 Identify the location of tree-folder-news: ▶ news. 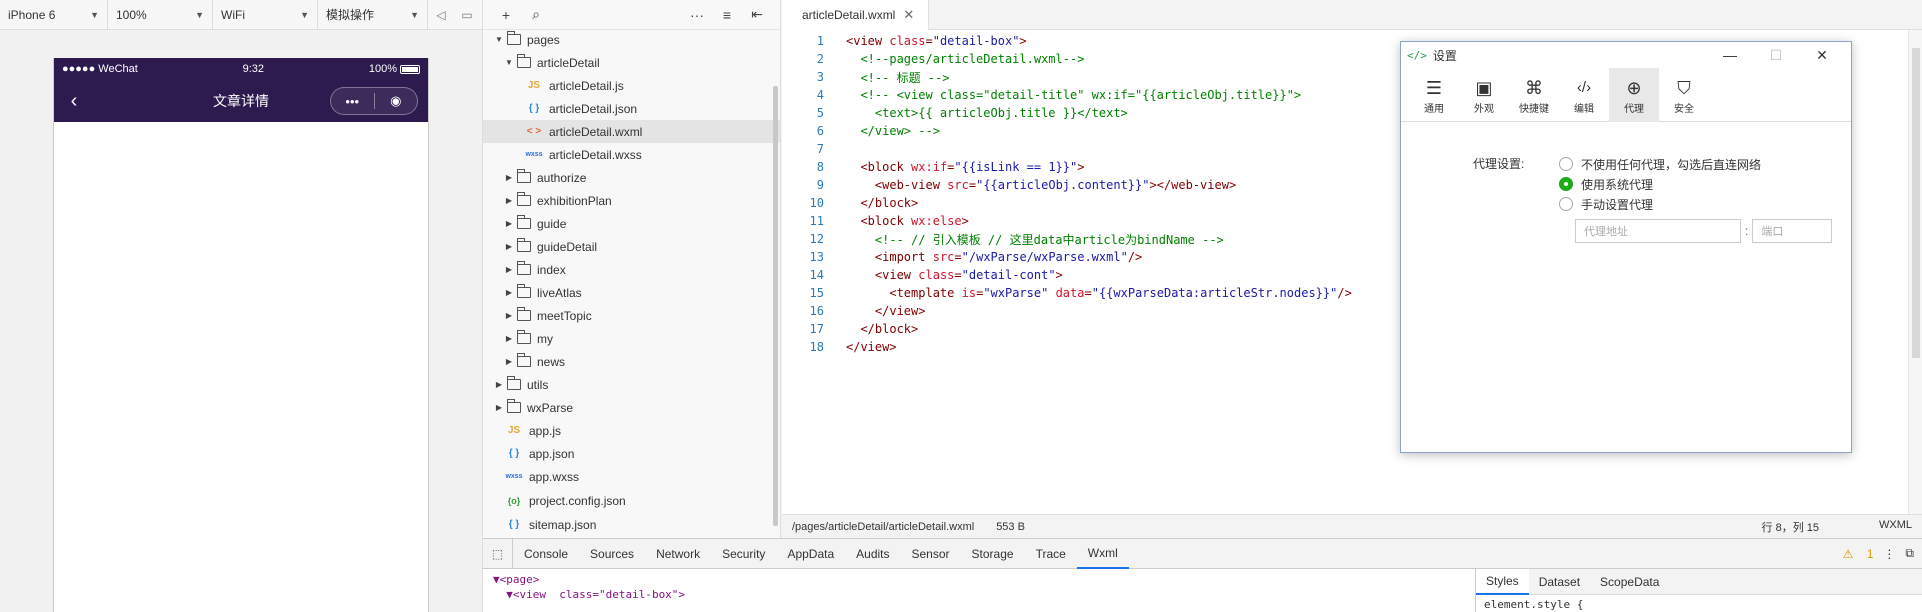
(631, 361).